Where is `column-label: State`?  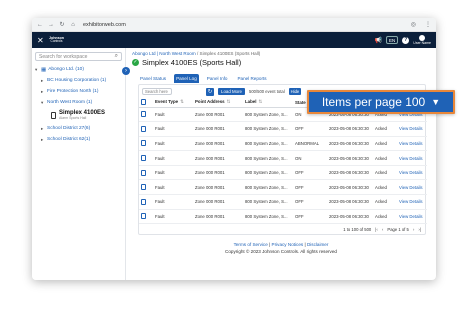 column-label: State is located at coordinates (300, 102).